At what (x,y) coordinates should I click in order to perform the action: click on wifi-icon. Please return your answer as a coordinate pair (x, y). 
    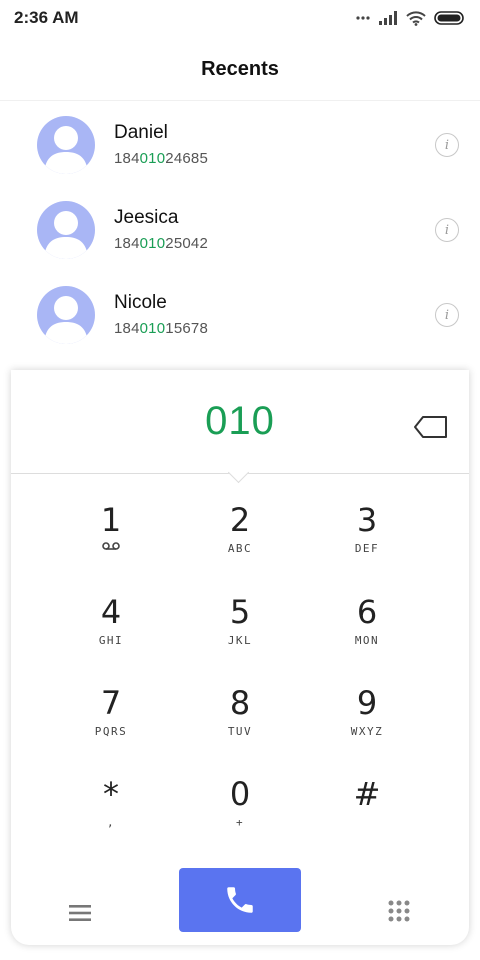
    Looking at the image, I should click on (416, 18).